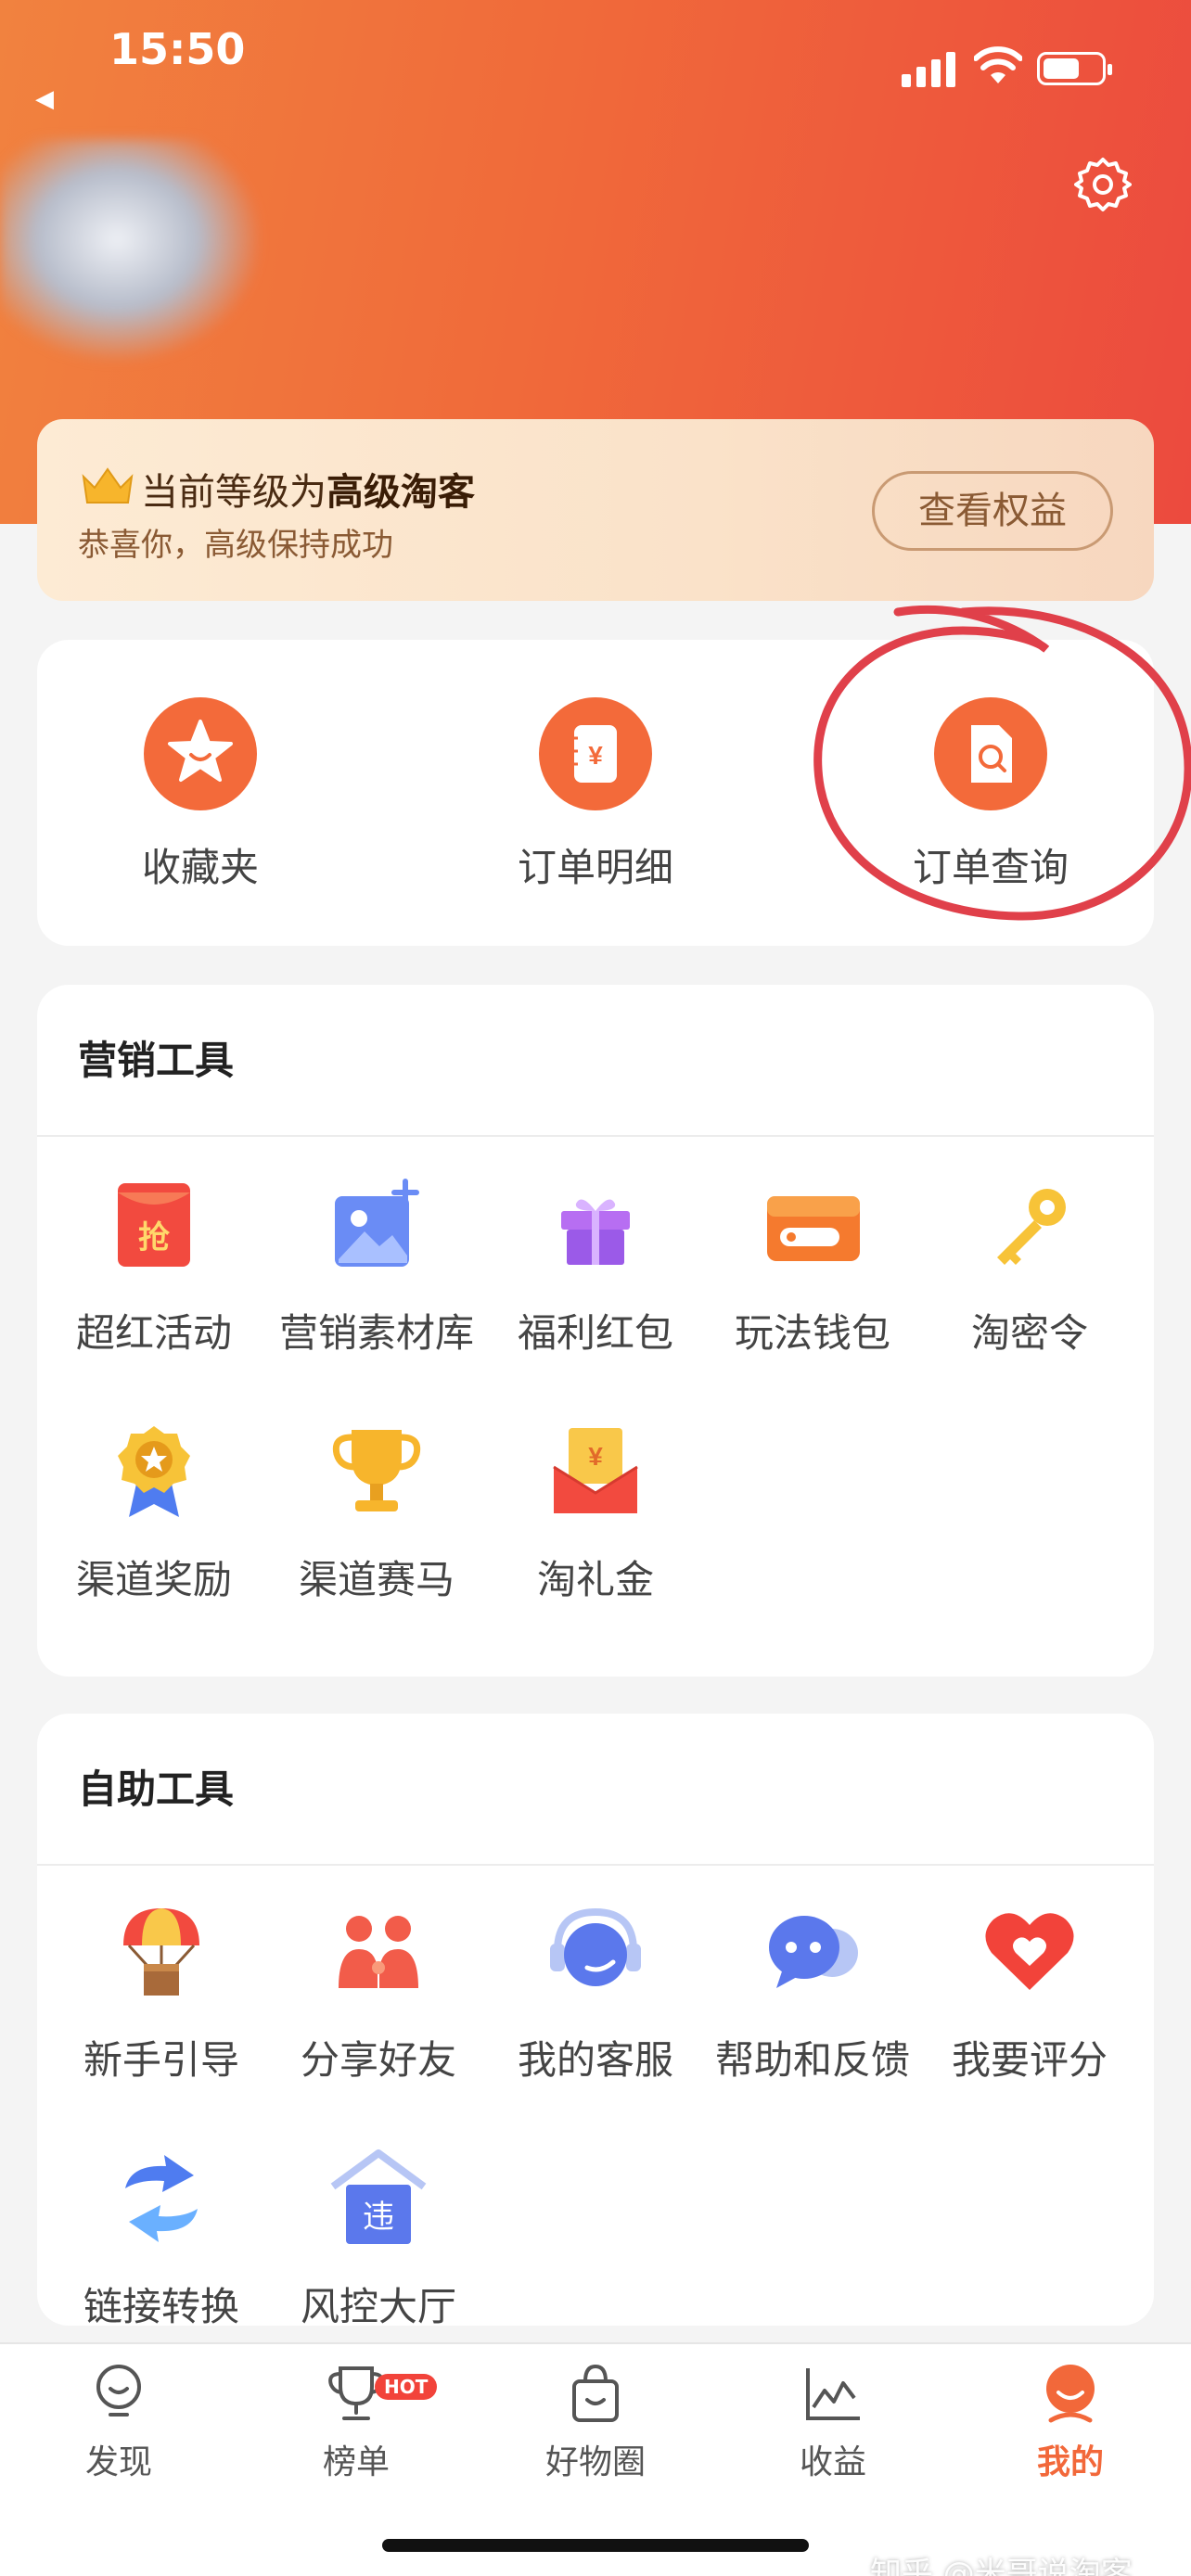 Image resolution: width=1191 pixels, height=2576 pixels. I want to click on tab-label: 收益, so click(832, 2462).